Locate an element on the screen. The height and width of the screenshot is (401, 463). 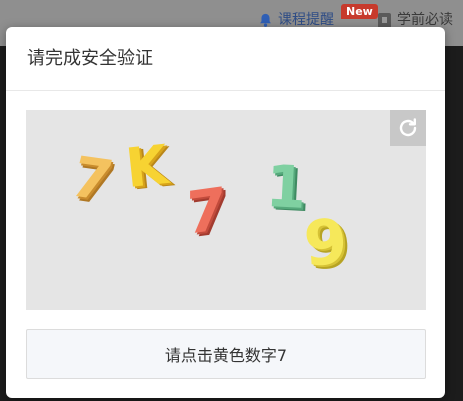
refresh-icon is located at coordinates (408, 127).